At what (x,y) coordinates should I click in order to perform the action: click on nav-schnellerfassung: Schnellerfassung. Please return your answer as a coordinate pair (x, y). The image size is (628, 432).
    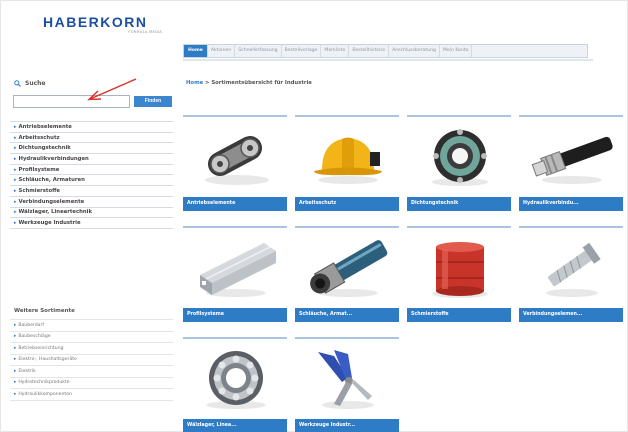
    Looking at the image, I should click on (258, 51).